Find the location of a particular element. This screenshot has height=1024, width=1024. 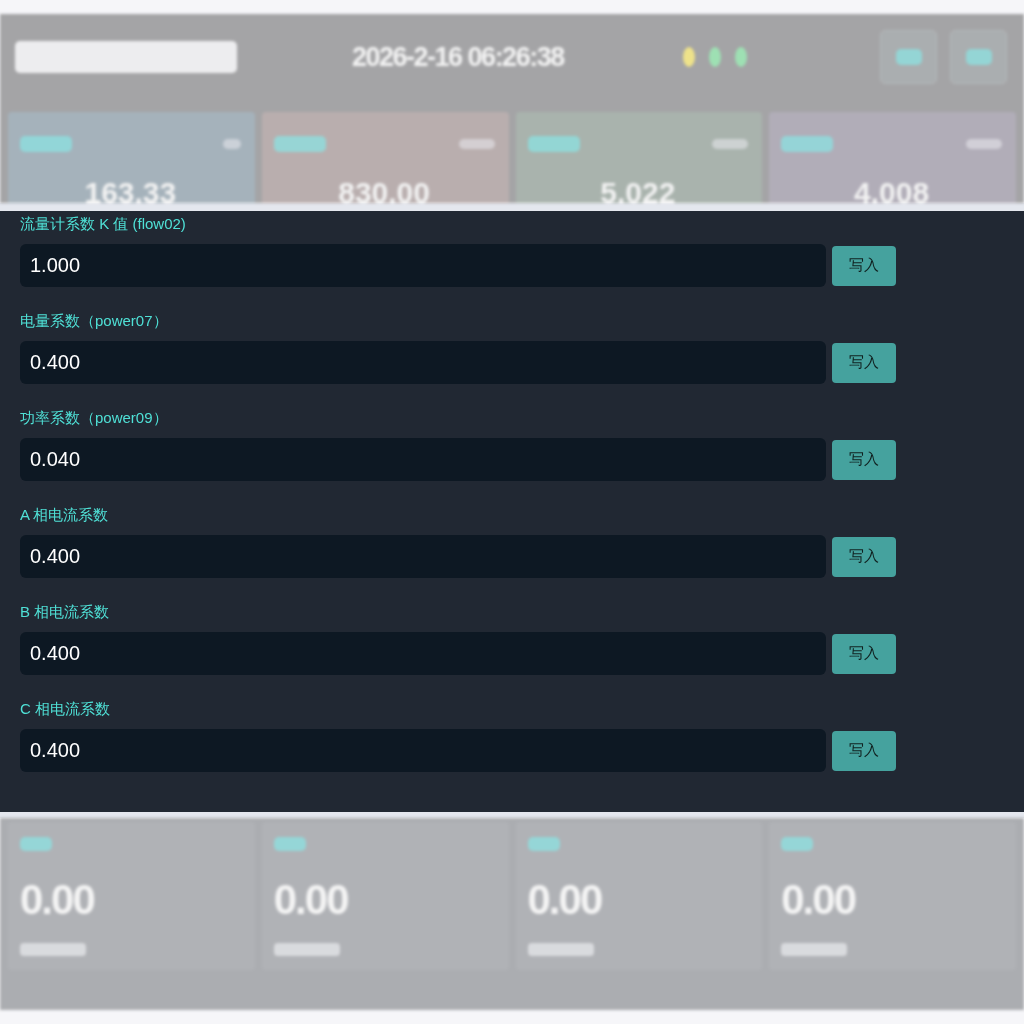

stat-value: 5.022 is located at coordinates (638, 189).